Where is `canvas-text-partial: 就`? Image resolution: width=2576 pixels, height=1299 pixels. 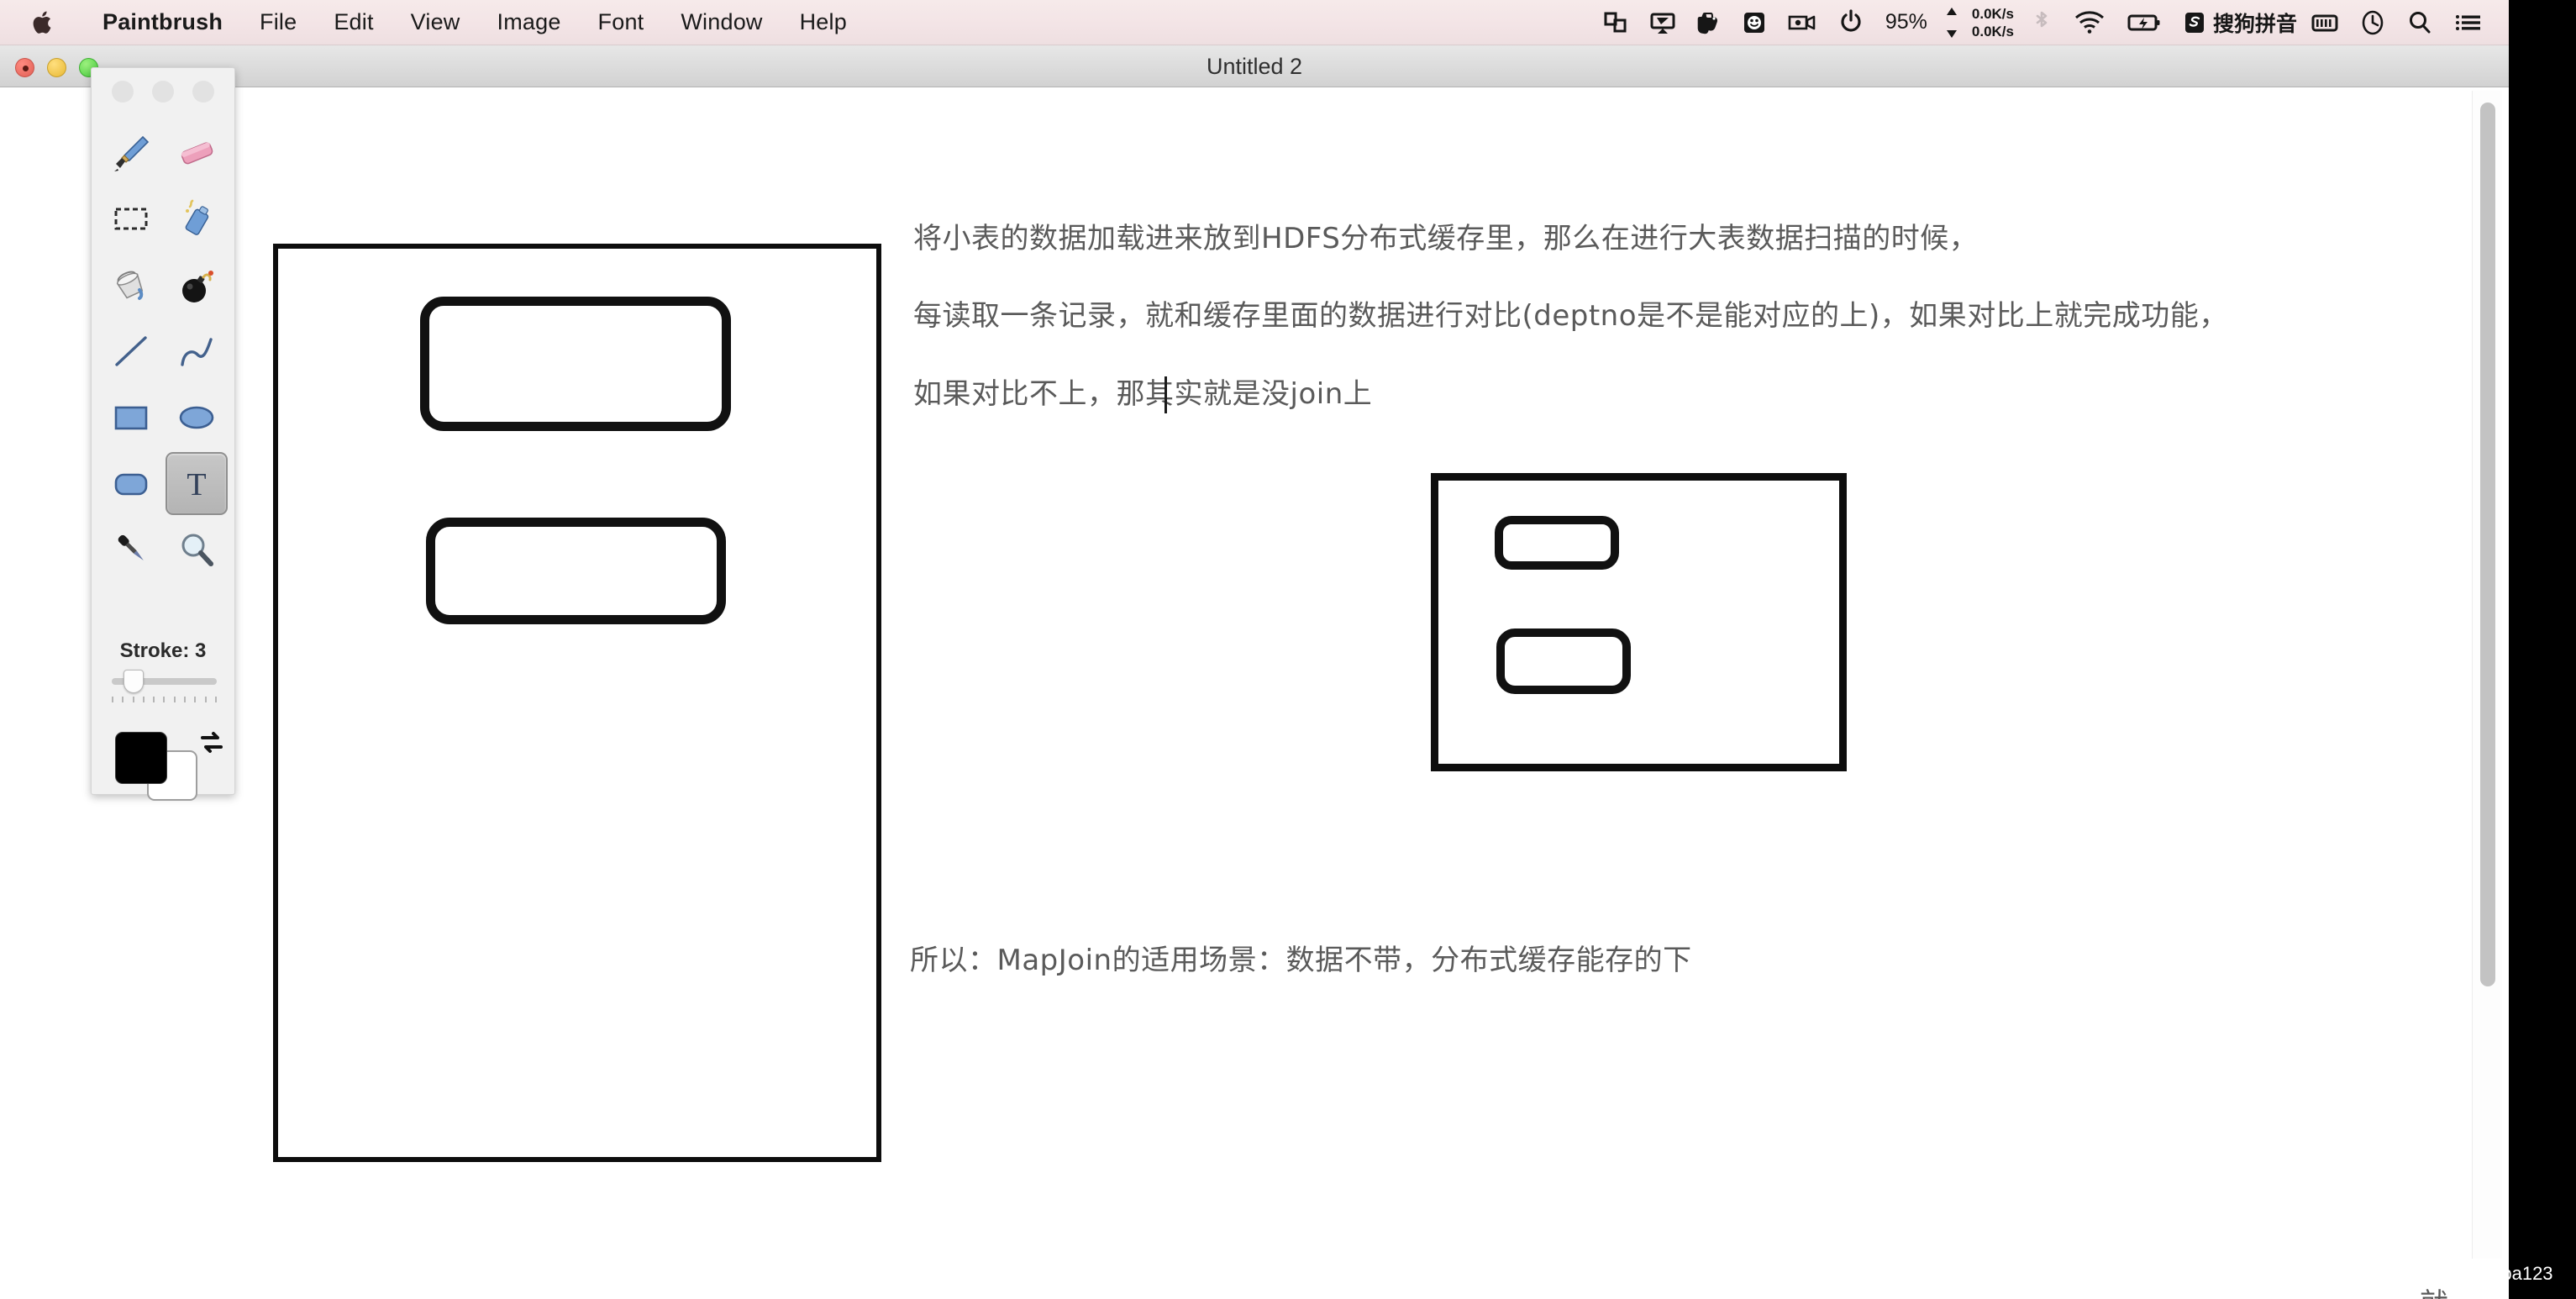
canvas-text-partial: 就 is located at coordinates (2434, 1290).